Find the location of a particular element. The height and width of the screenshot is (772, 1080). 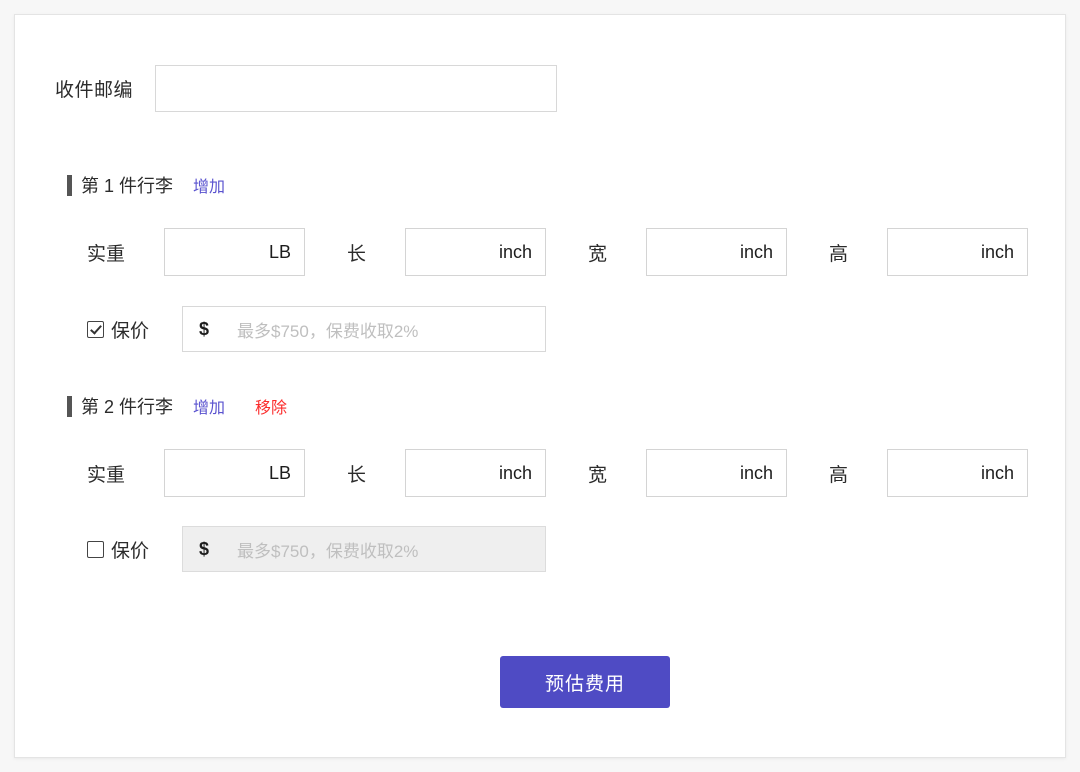

baggage-2-insurance-row: 保价 $ 最多$750，保费收取2% is located at coordinates (316, 549).